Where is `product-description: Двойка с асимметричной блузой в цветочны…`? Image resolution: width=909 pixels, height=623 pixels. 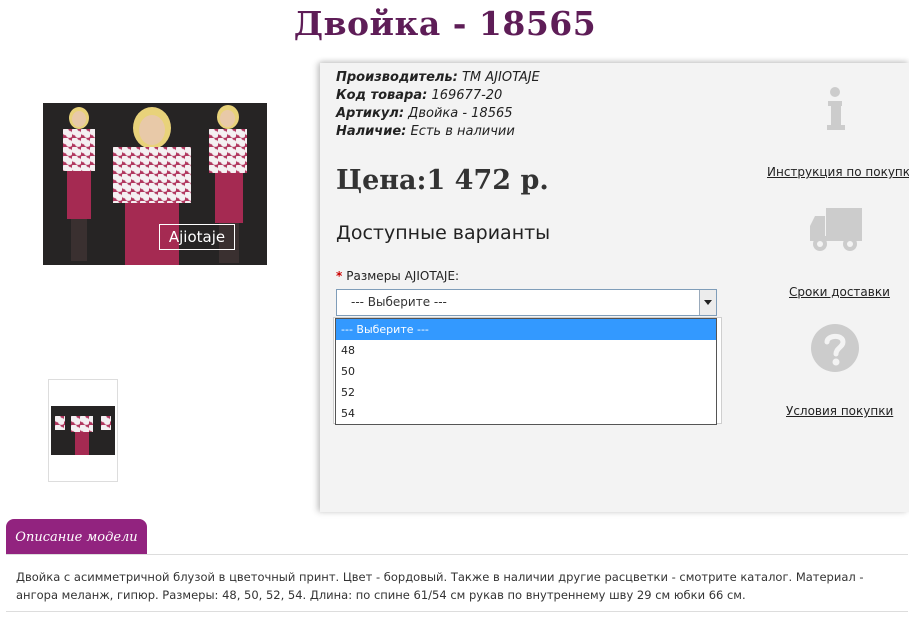
product-description: Двойка с асимметричной блузой в цветочны… is located at coordinates (440, 586).